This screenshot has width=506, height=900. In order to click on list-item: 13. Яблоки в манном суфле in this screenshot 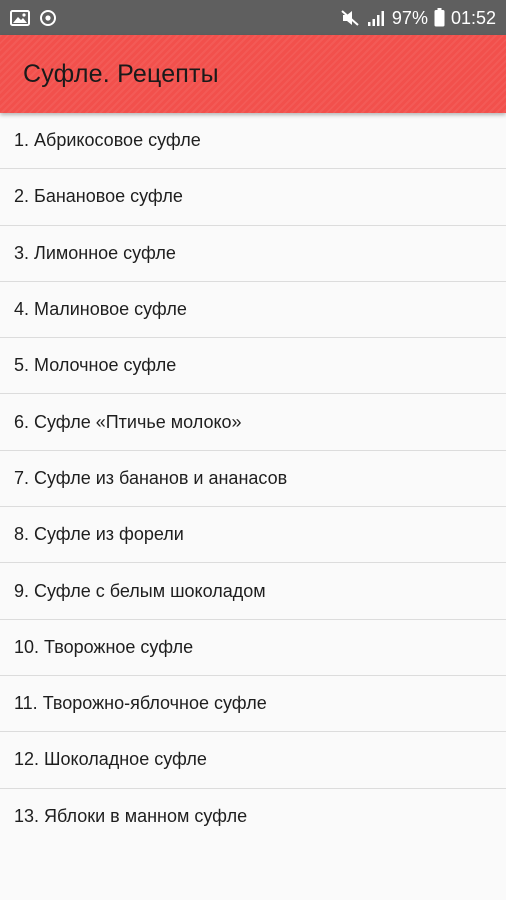, I will do `click(253, 816)`.